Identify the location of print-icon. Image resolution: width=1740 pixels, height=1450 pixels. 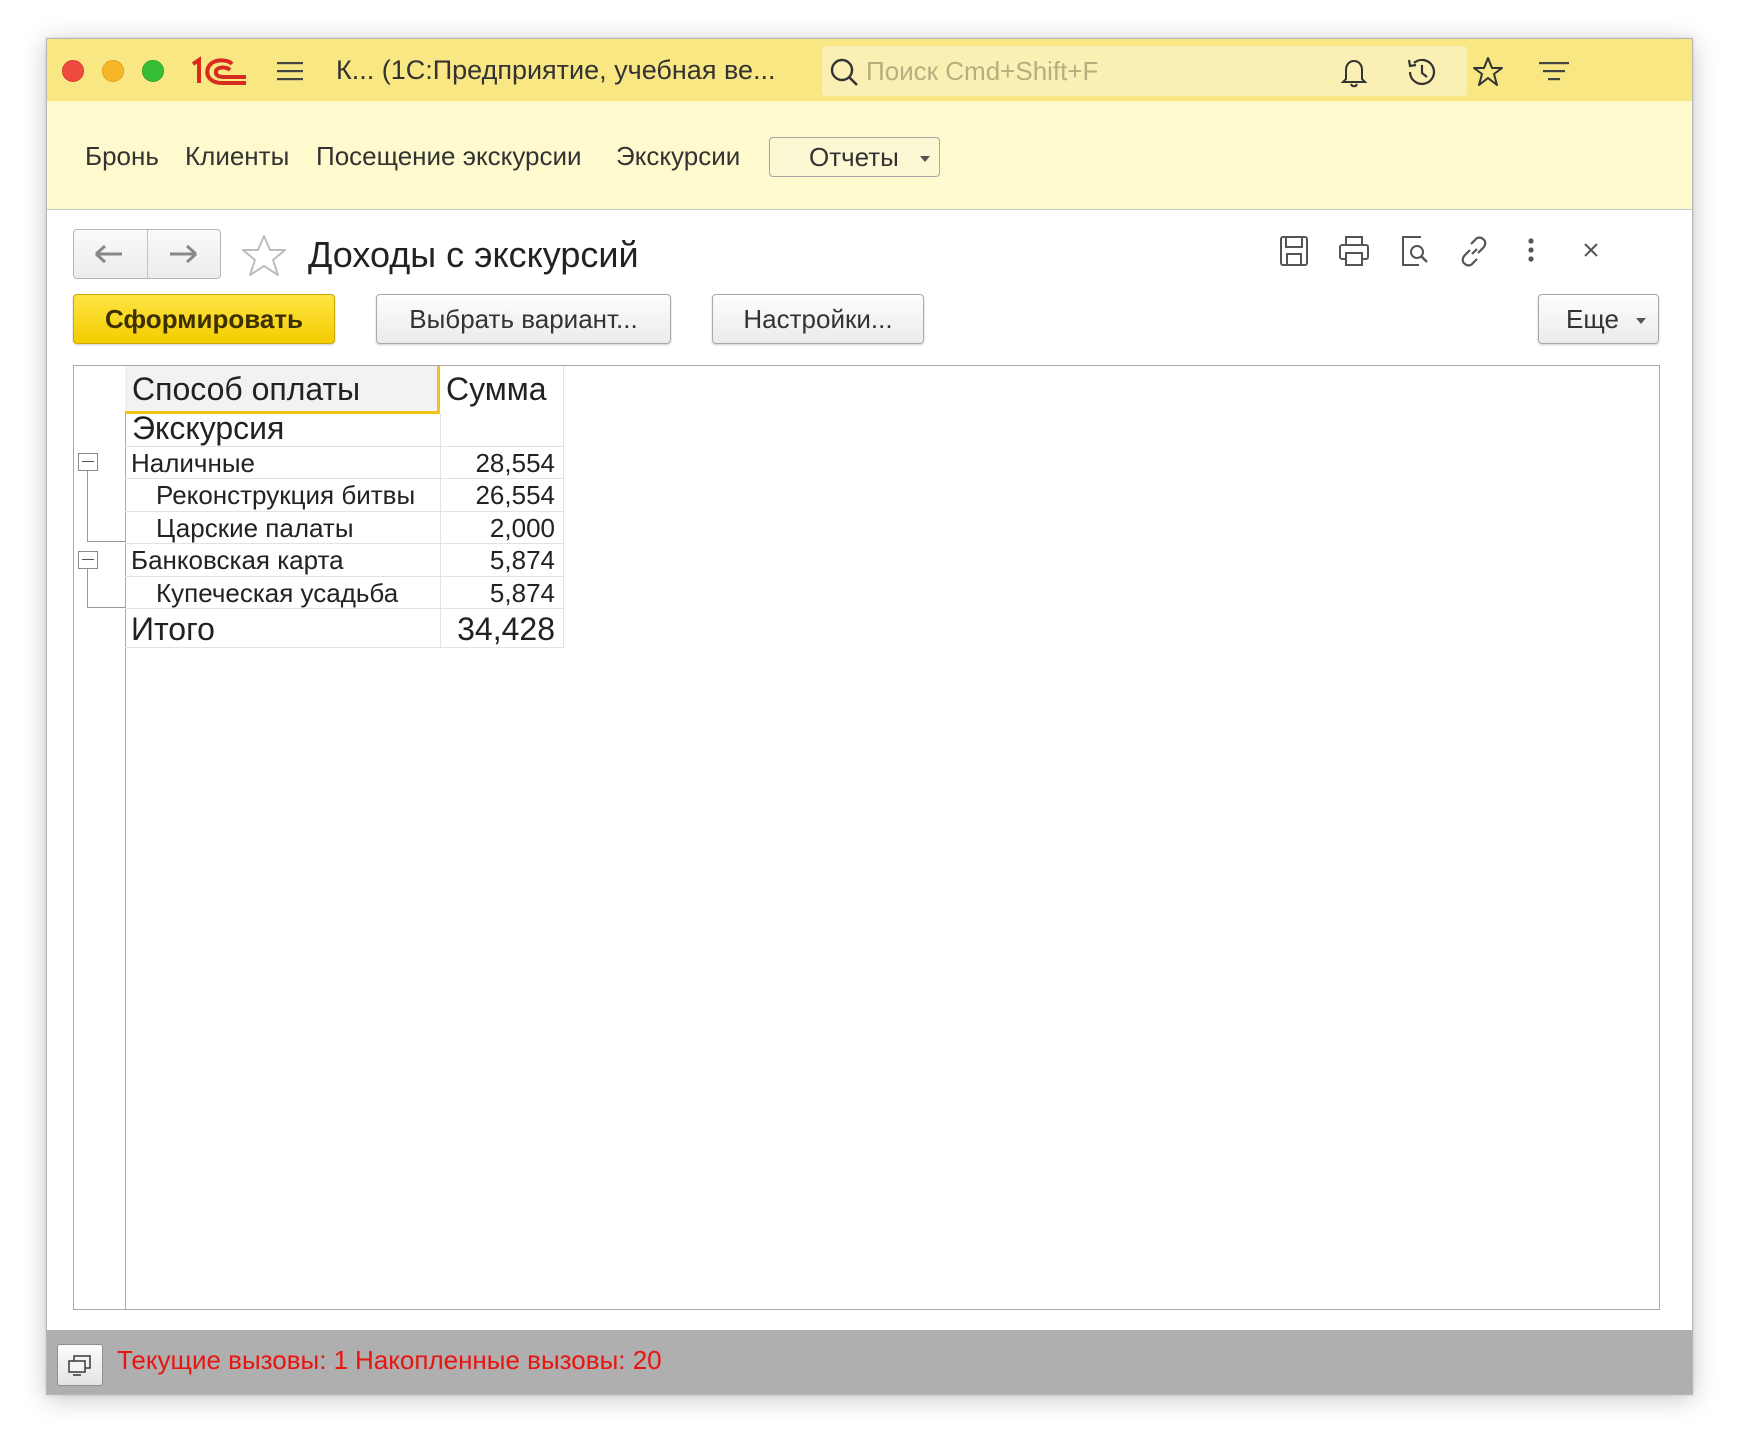
(1354, 251).